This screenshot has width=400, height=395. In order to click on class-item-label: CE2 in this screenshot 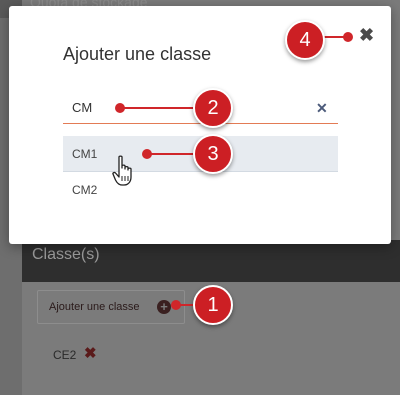, I will do `click(65, 355)`.